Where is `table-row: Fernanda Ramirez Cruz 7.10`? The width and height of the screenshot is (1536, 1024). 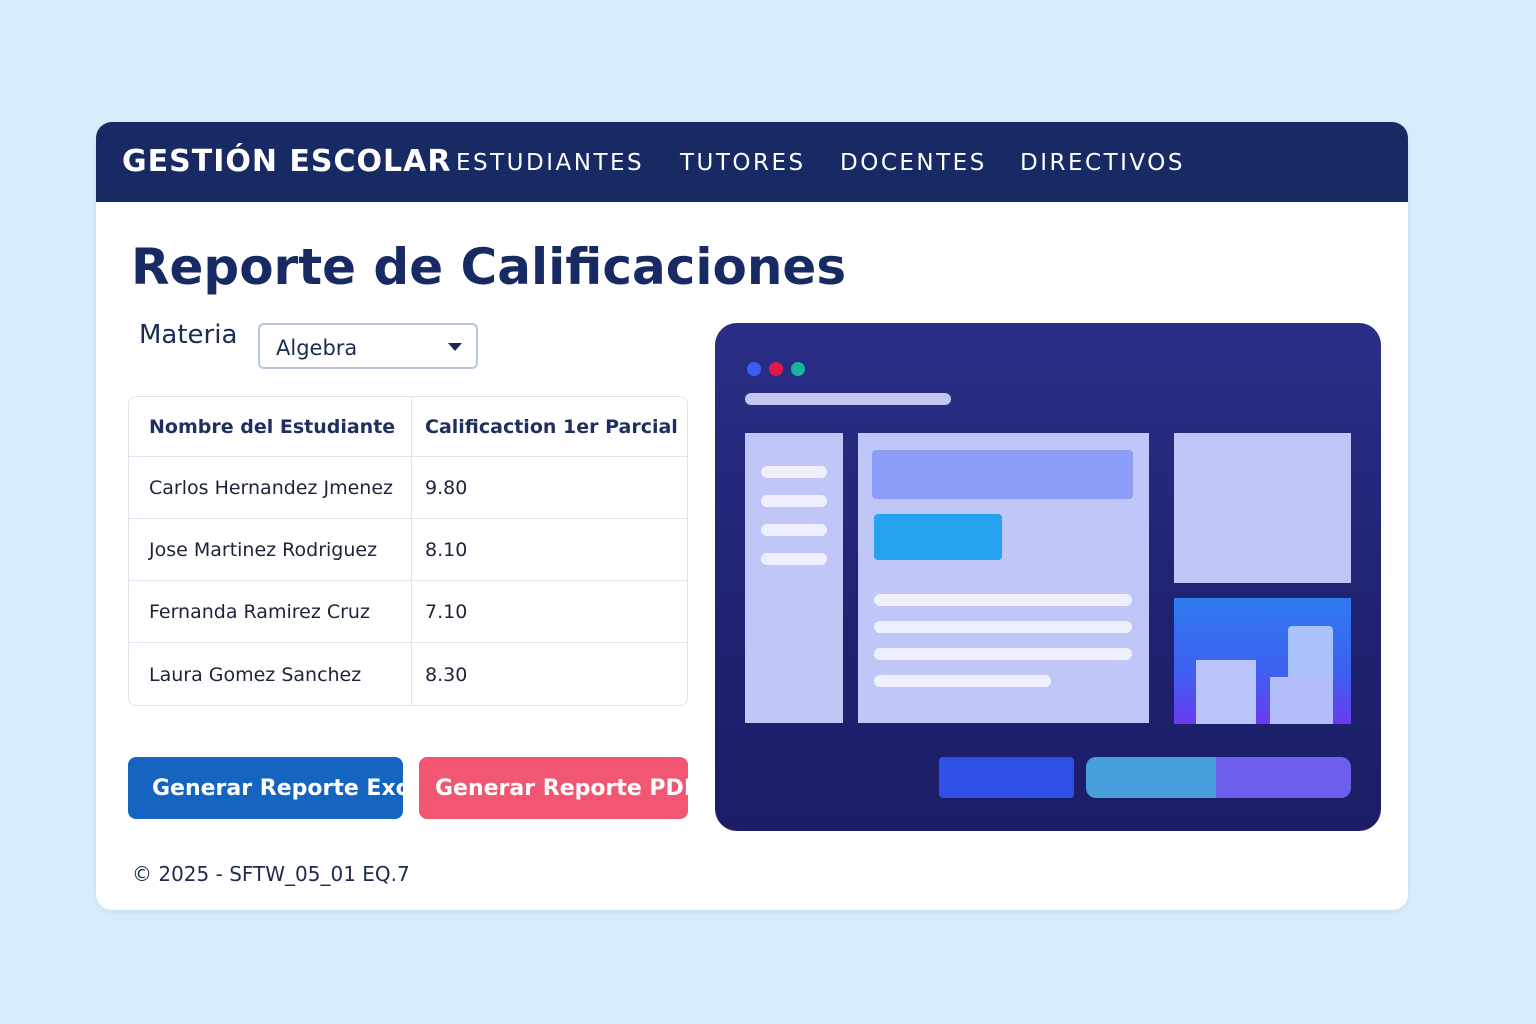
table-row: Fernanda Ramirez Cruz 7.10 is located at coordinates (408, 611).